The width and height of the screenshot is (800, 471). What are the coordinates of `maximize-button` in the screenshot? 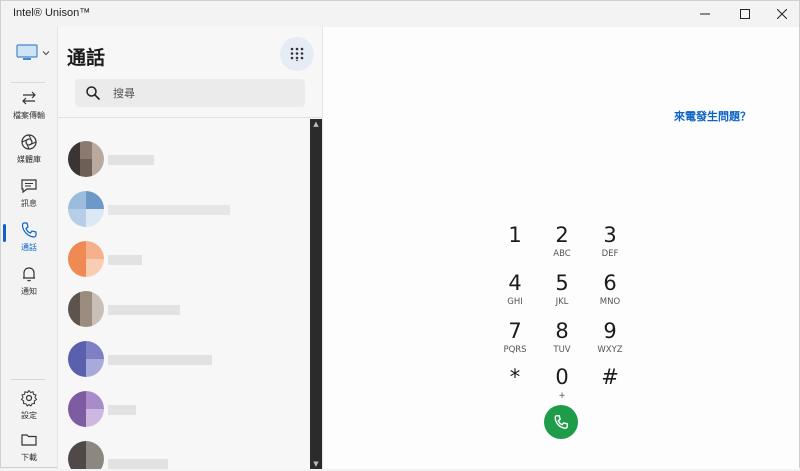 It's located at (745, 14).